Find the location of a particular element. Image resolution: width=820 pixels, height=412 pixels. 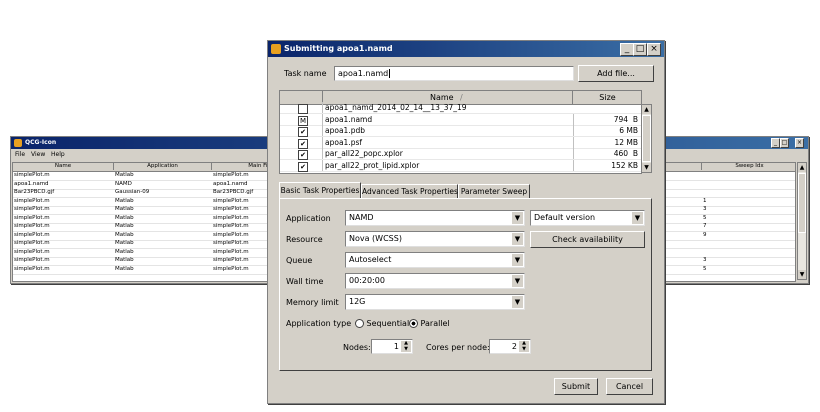

parallel-radio: Parallel is located at coordinates (429, 323).